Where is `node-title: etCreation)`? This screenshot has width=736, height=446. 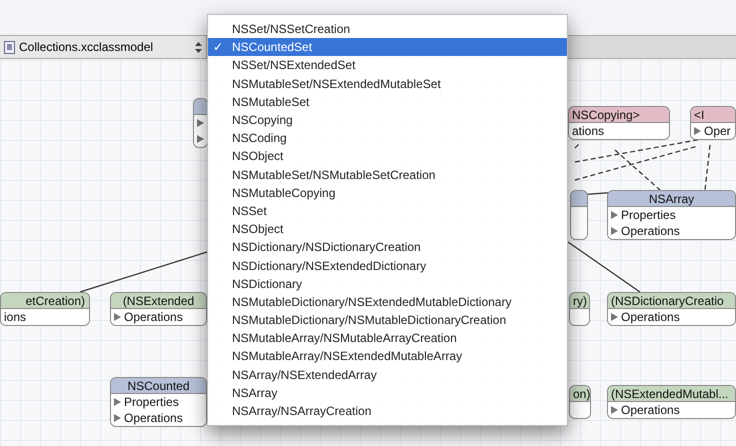
node-title: etCreation) is located at coordinates (55, 300).